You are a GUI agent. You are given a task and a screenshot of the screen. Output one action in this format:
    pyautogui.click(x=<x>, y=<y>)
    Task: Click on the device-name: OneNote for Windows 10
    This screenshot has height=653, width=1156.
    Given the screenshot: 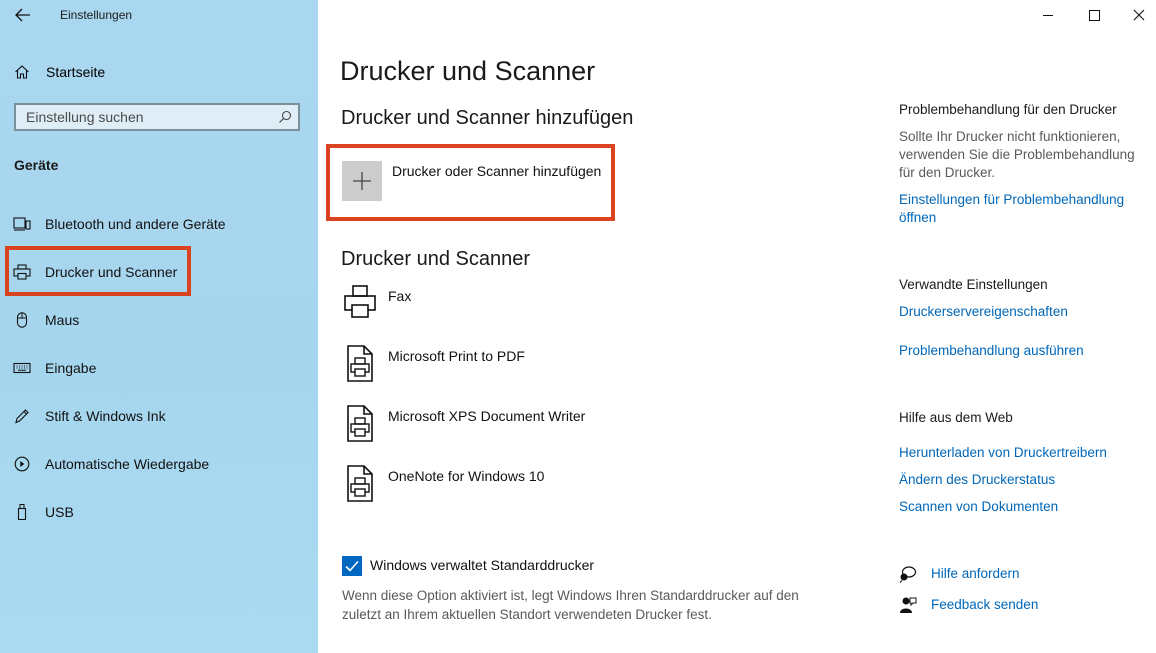 What is the action you would take?
    pyautogui.click(x=466, y=476)
    